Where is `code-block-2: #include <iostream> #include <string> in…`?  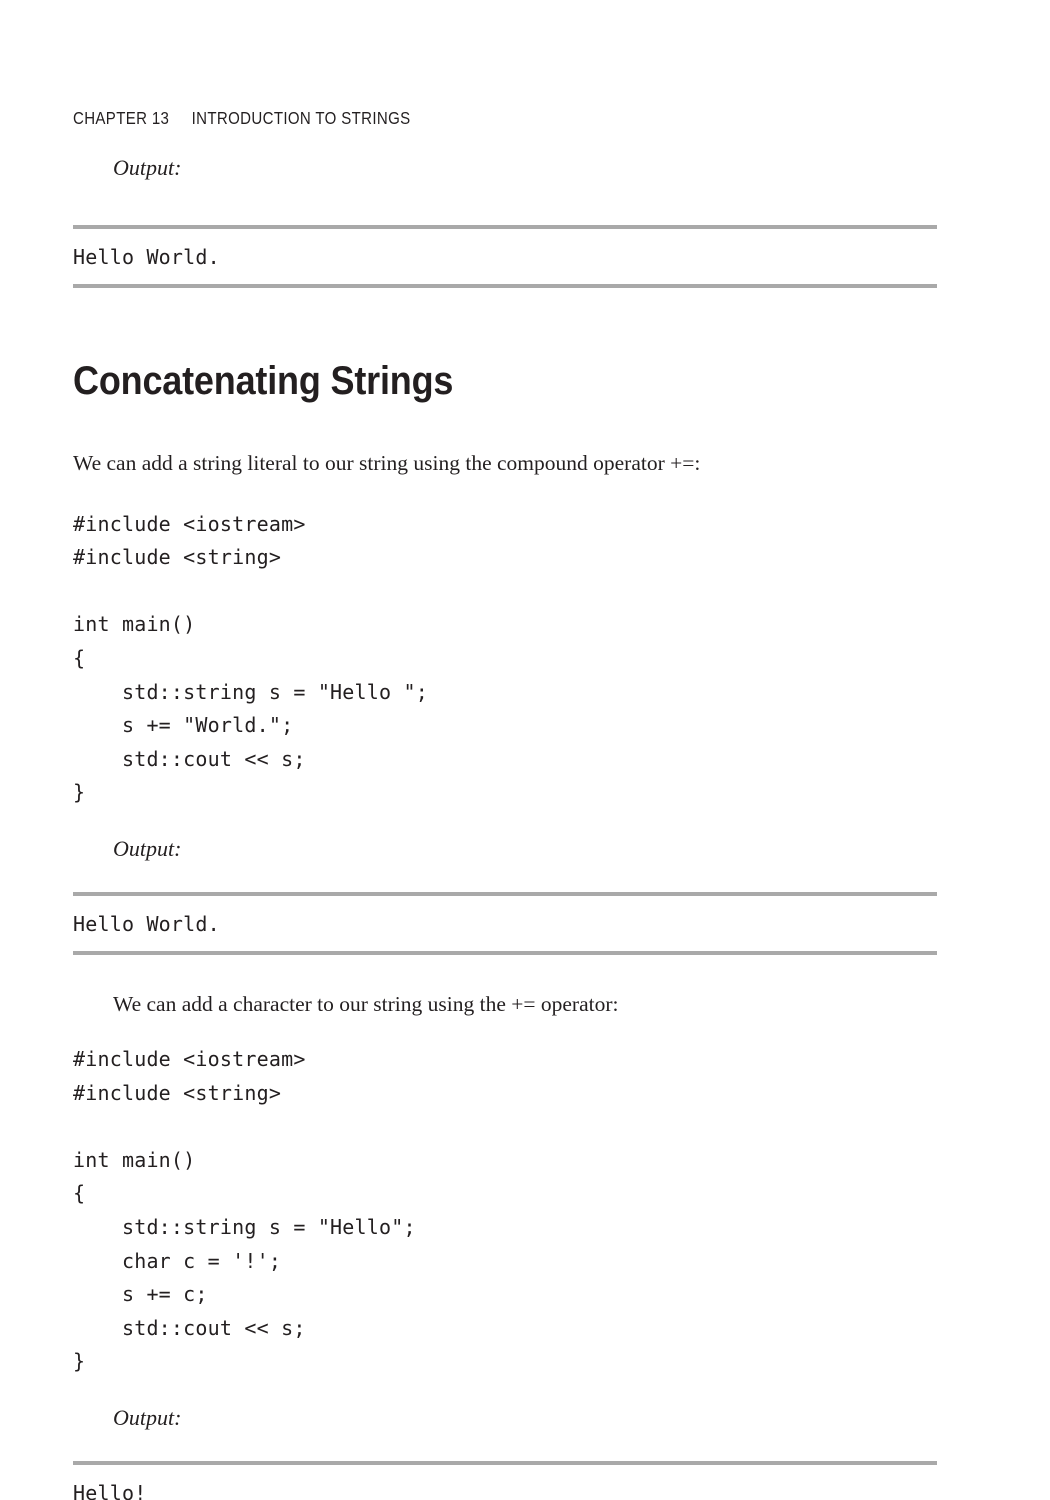
code-block-2: #include <iostream> #include <string> in… is located at coordinates (244, 1210).